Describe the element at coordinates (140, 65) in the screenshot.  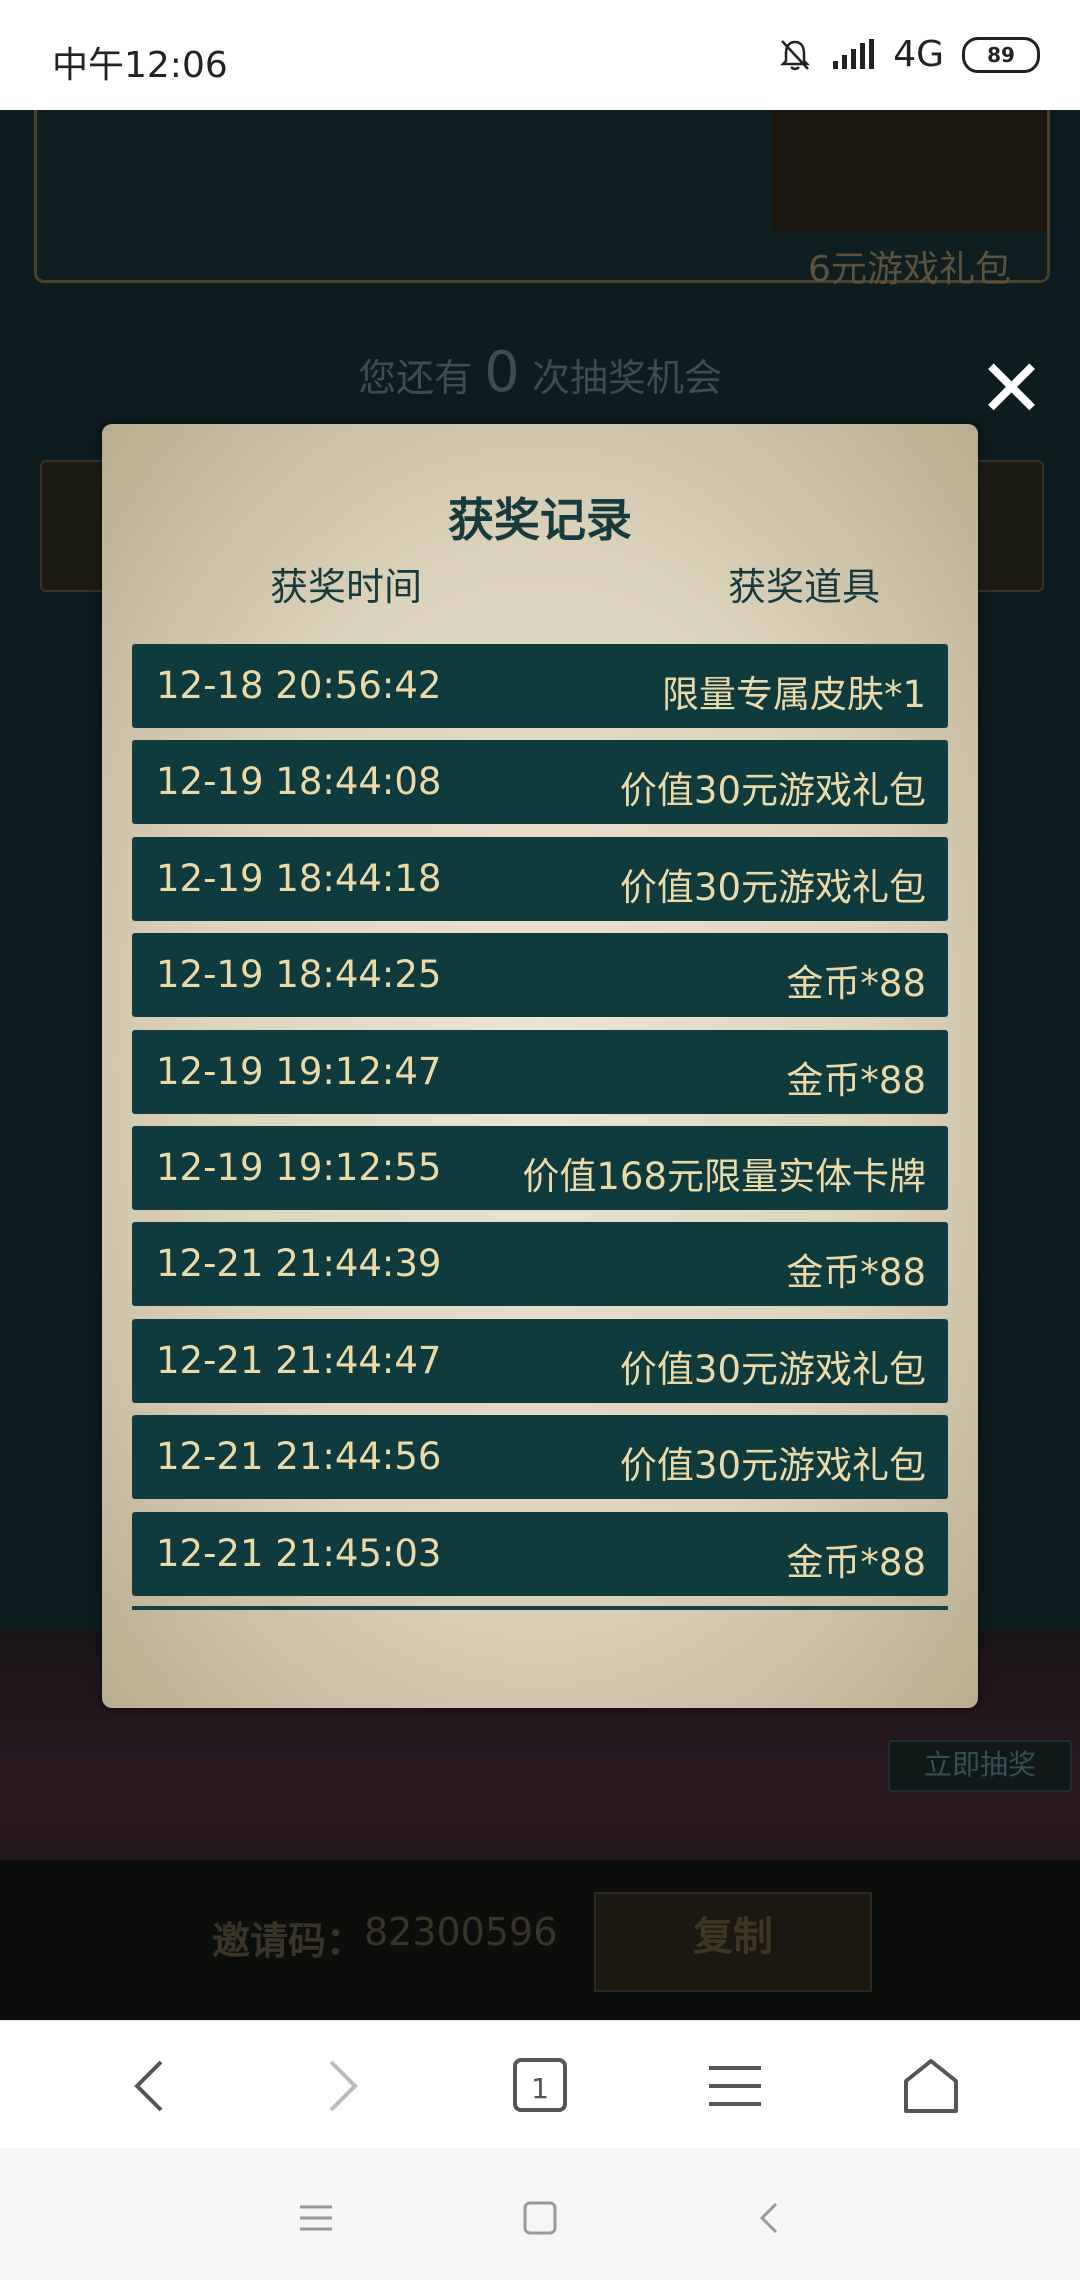
I see `status-time: 中午12:06` at that location.